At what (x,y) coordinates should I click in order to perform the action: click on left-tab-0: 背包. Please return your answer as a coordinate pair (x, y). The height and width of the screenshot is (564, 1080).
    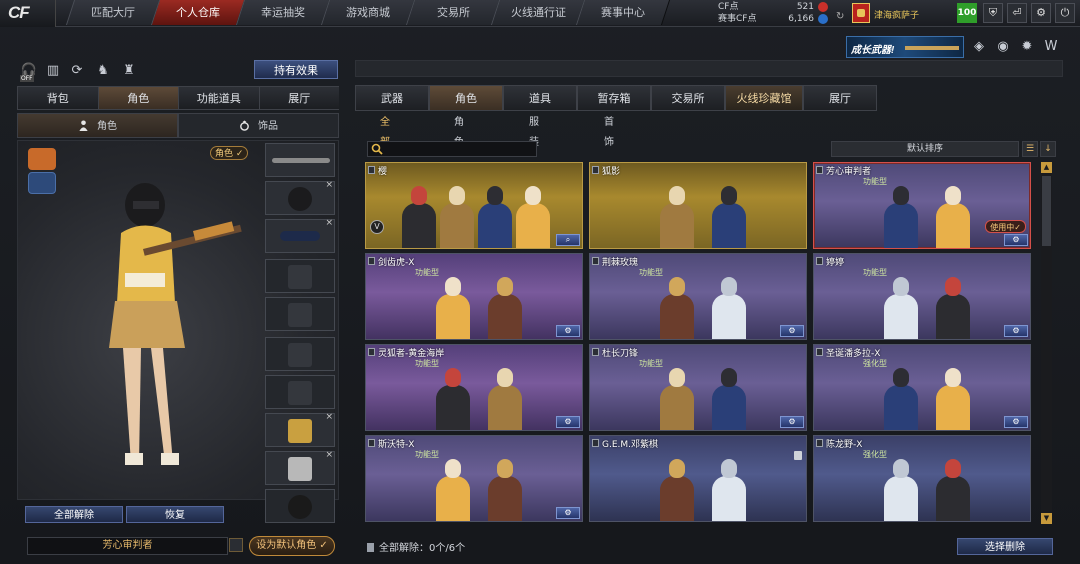
    Looking at the image, I should click on (57, 98).